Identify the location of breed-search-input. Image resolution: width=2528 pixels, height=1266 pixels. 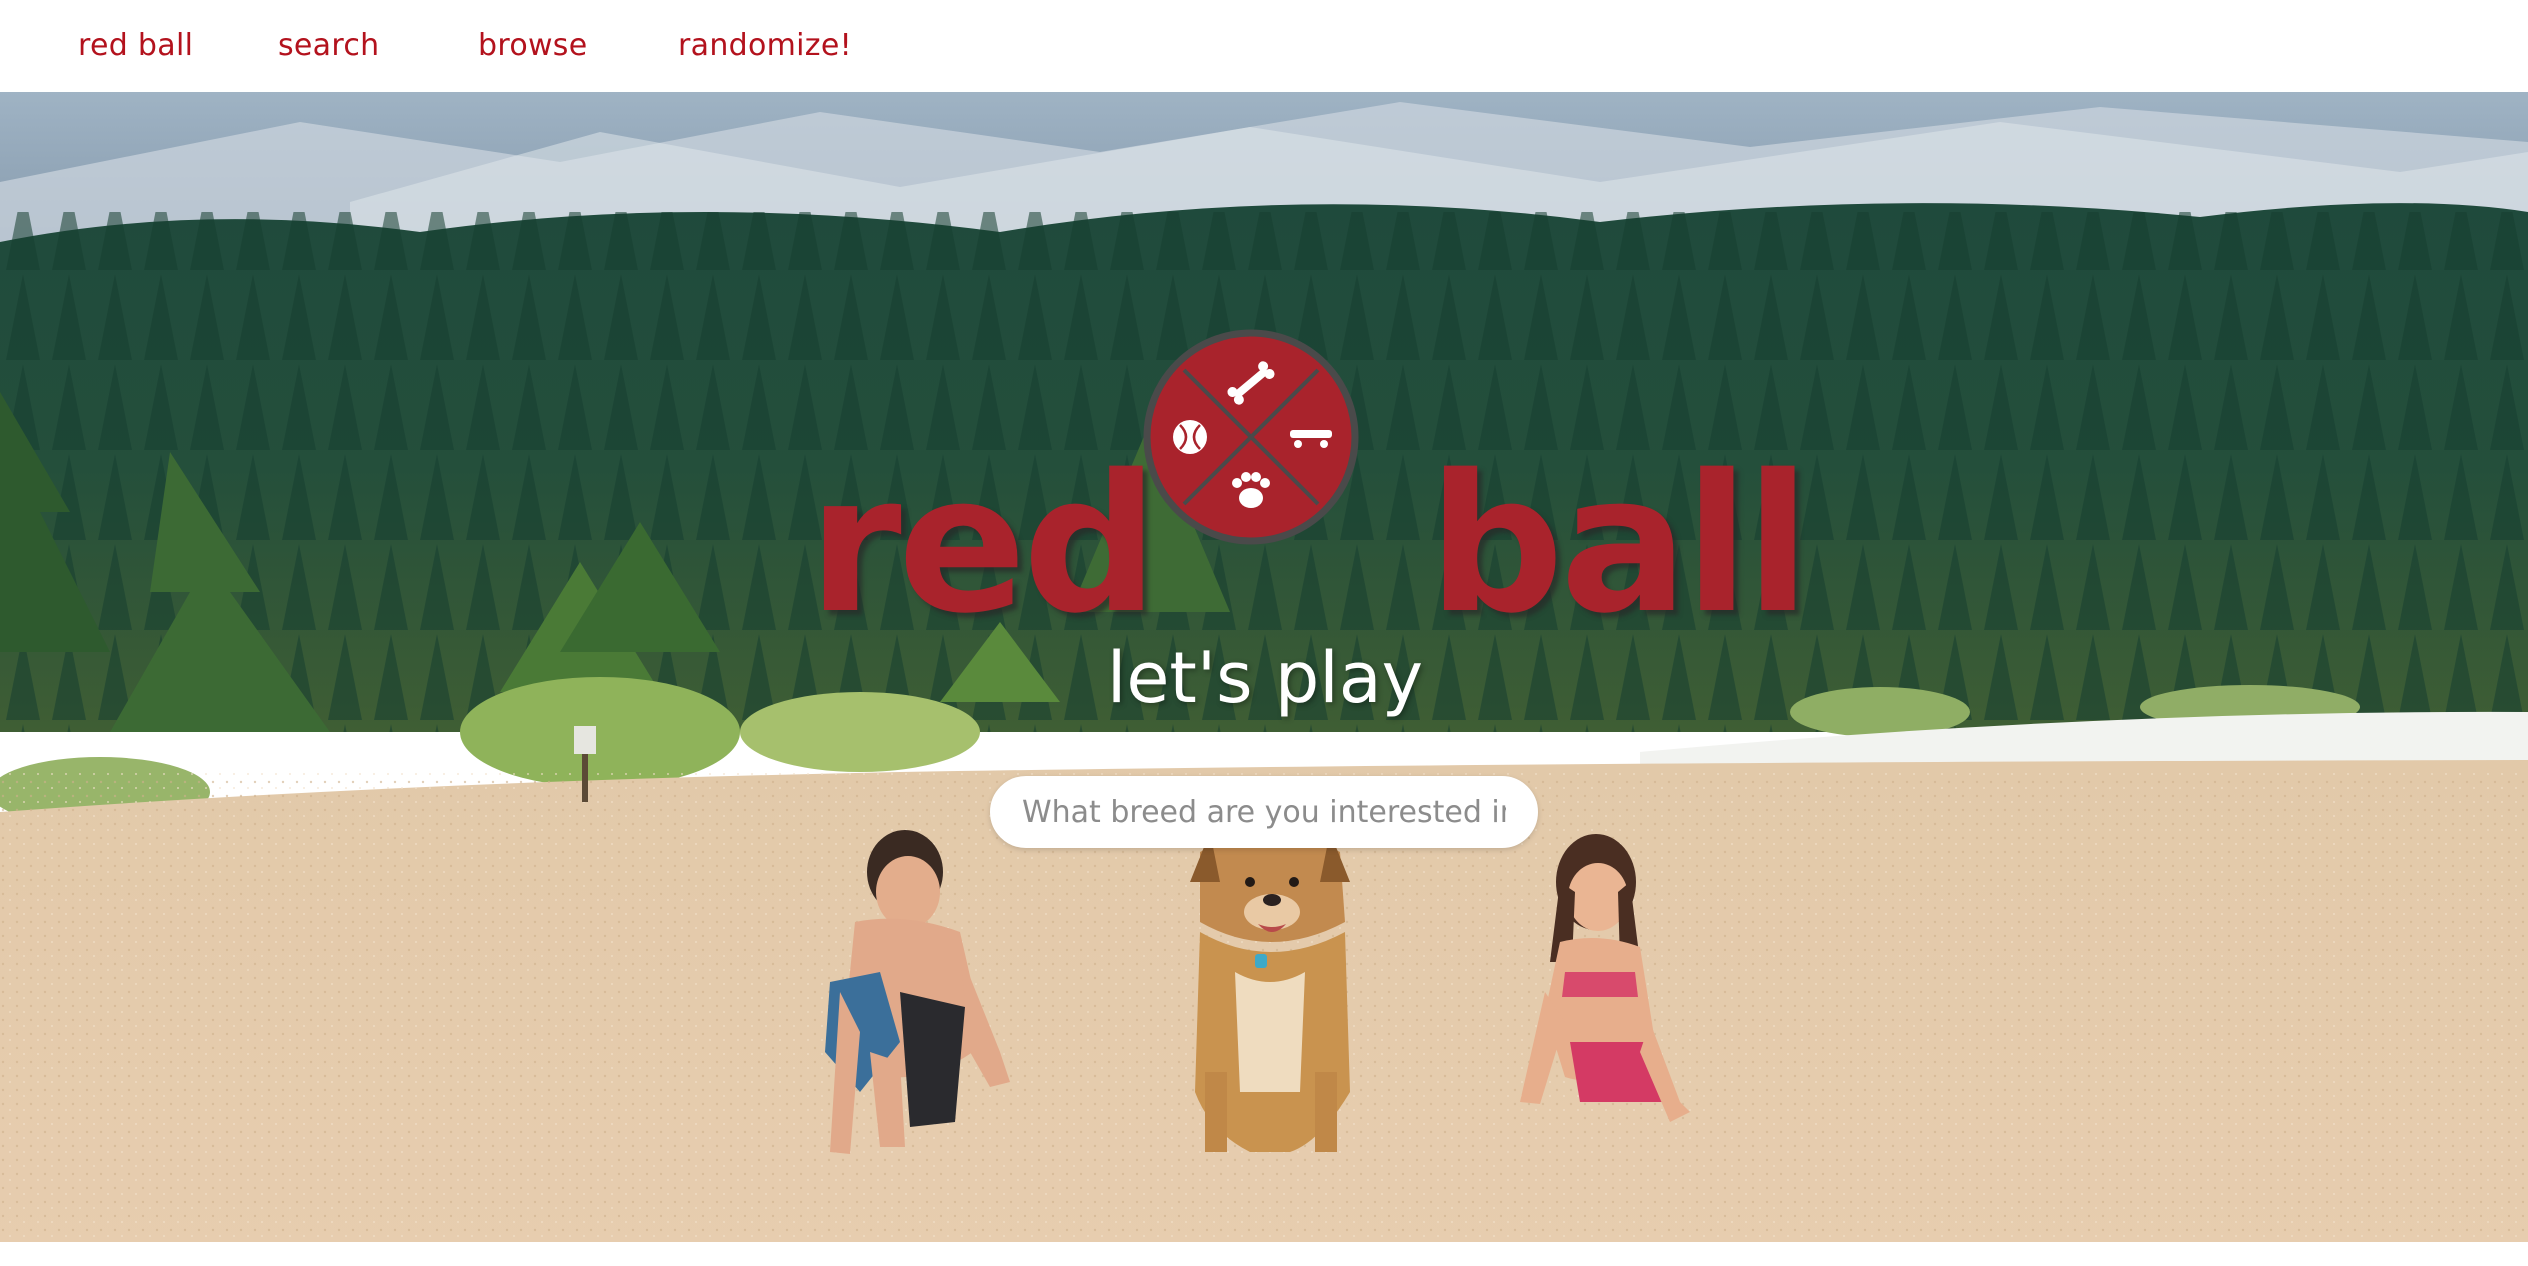
(1264, 812).